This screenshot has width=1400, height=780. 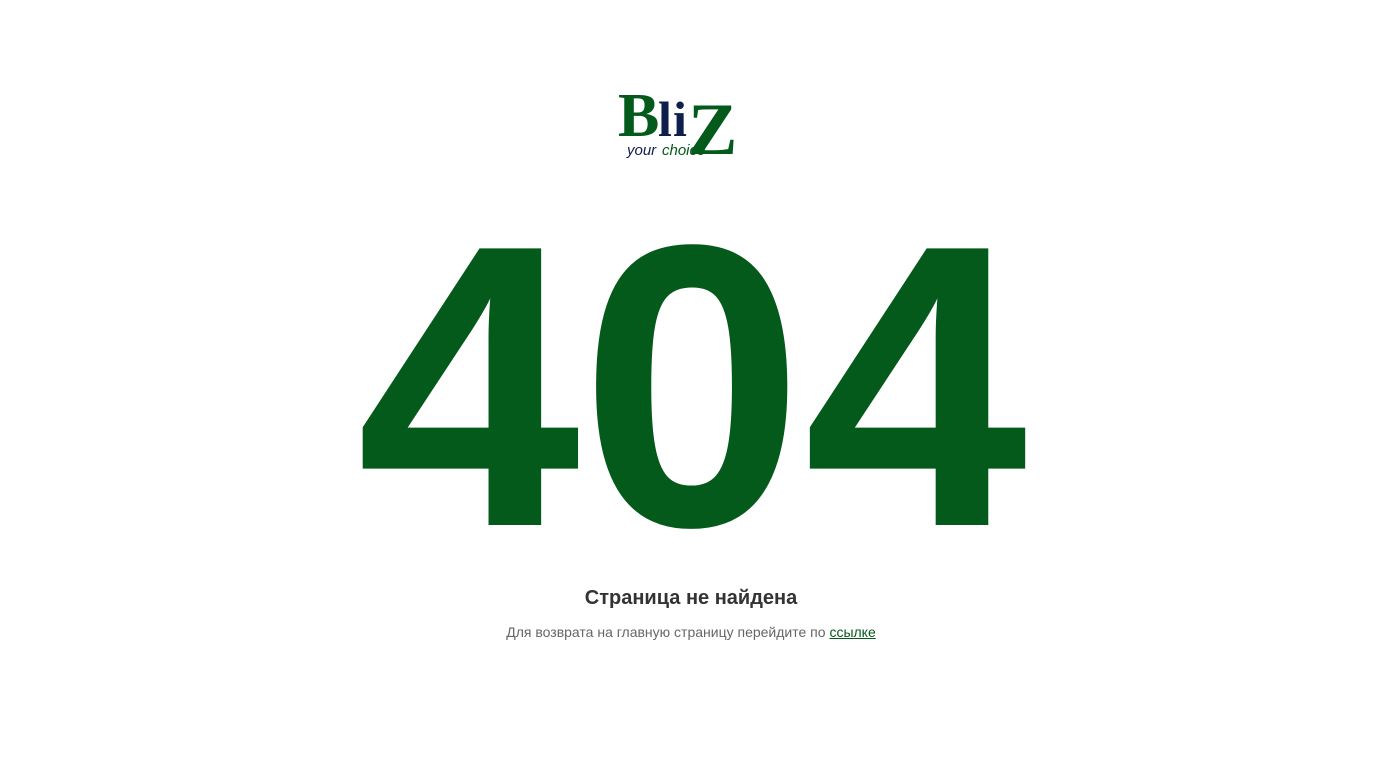 What do you see at coordinates (680, 119) in the screenshot?
I see `svg-text: i` at bounding box center [680, 119].